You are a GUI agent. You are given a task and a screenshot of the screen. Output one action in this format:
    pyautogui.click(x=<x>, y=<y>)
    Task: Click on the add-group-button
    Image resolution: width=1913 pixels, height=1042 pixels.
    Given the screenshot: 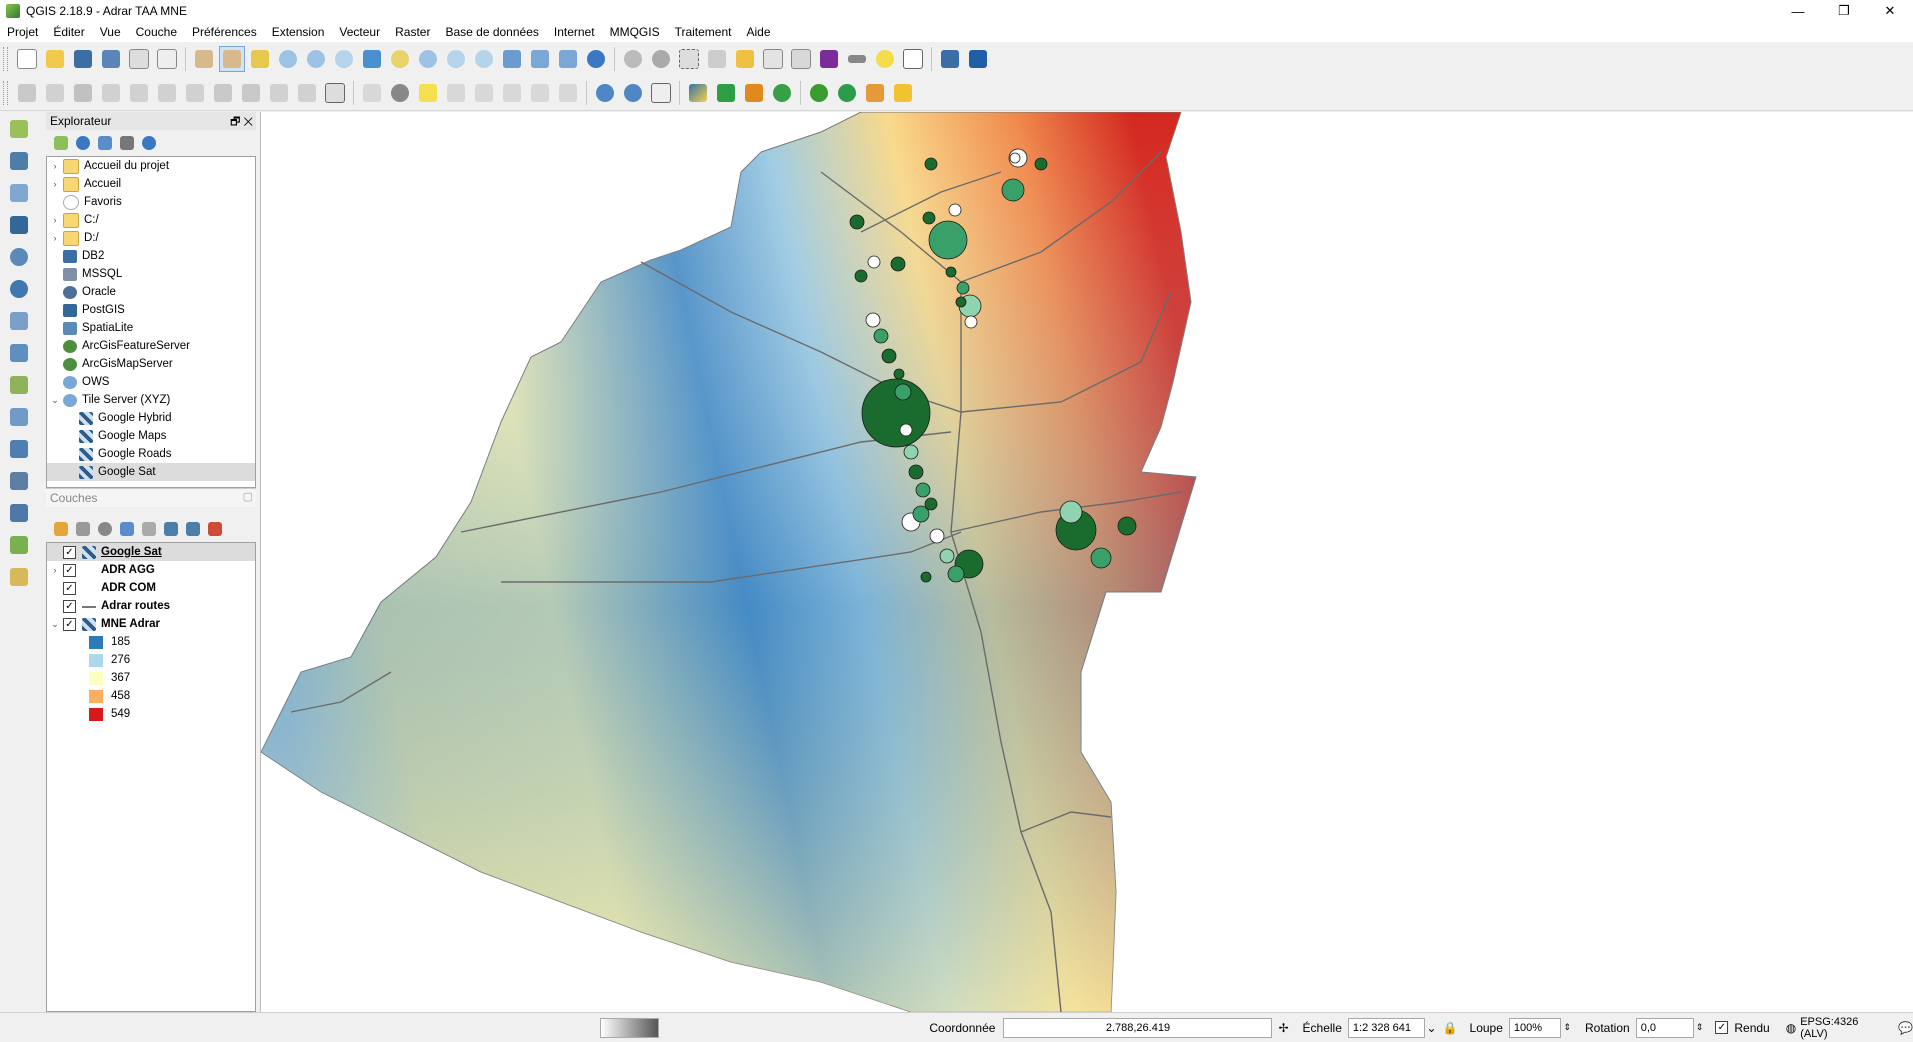 What is the action you would take?
    pyautogui.click(x=83, y=529)
    